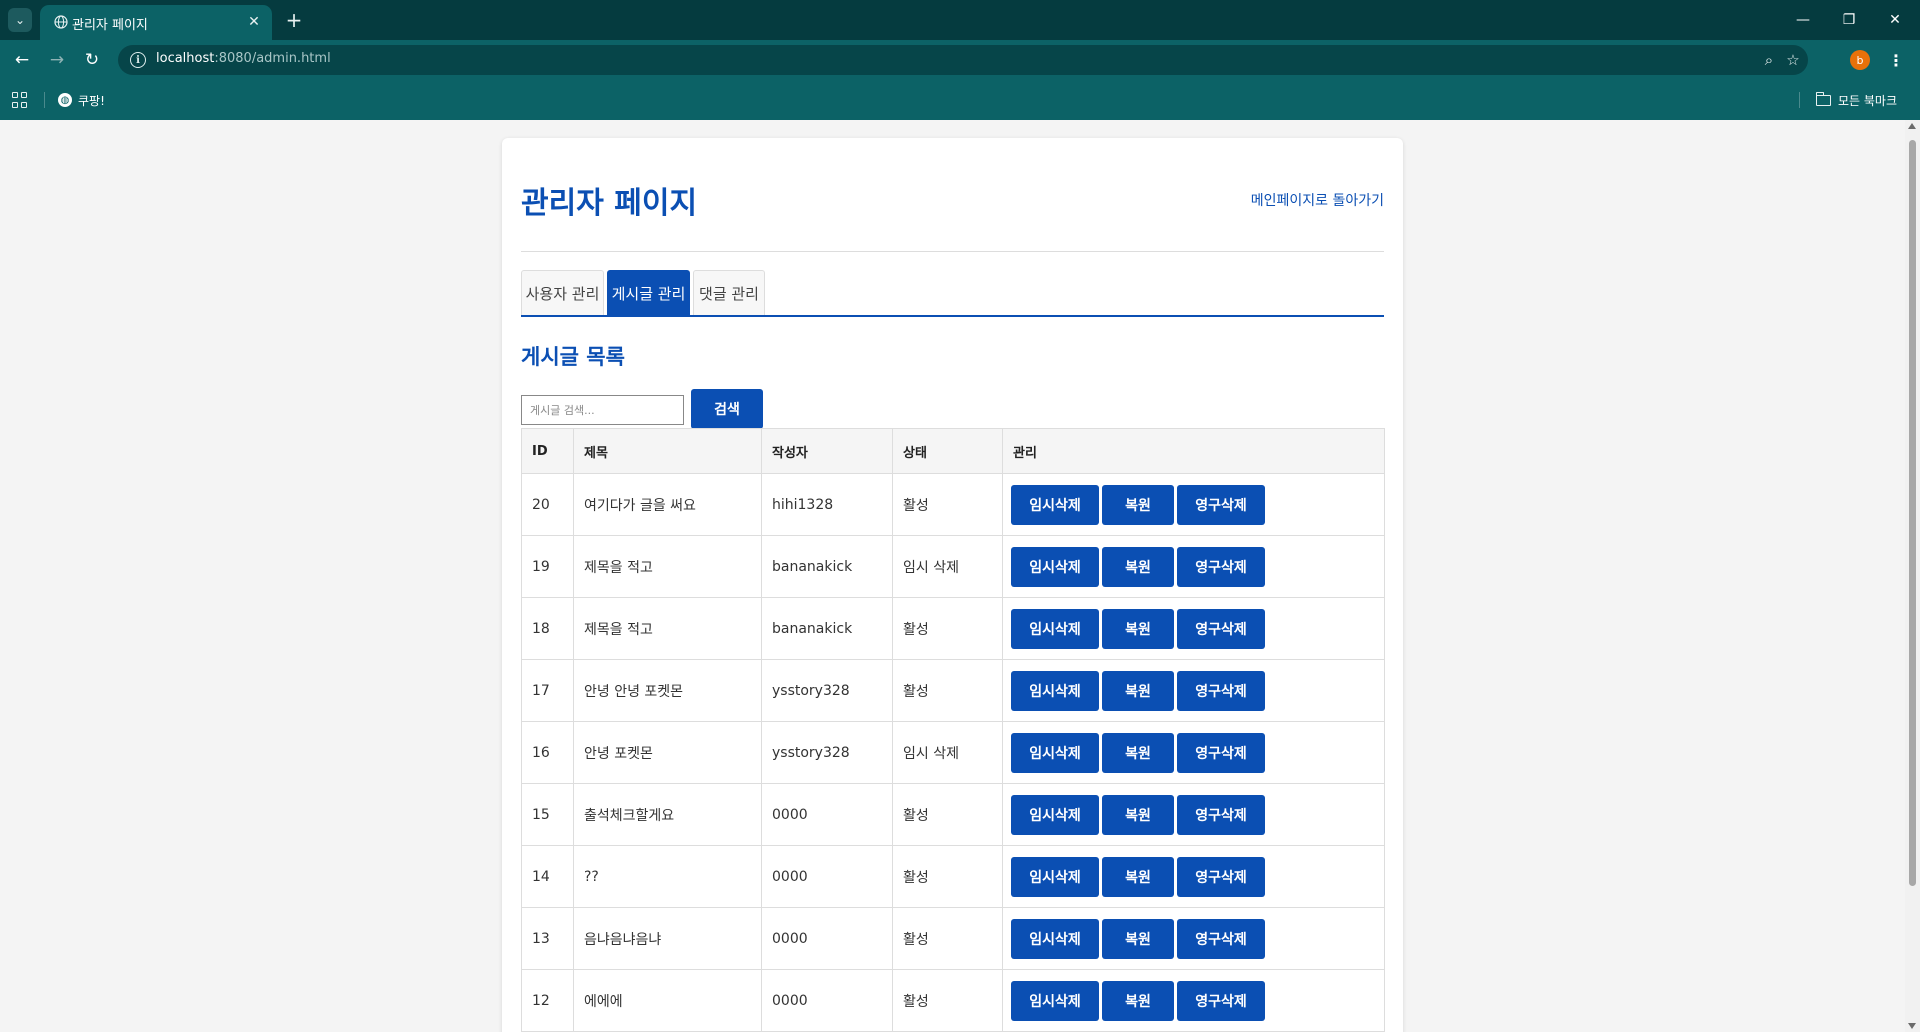 This screenshot has width=1920, height=1032. Describe the element at coordinates (562, 292) in the screenshot. I see `tab-user-management: 사용자 관리` at that location.